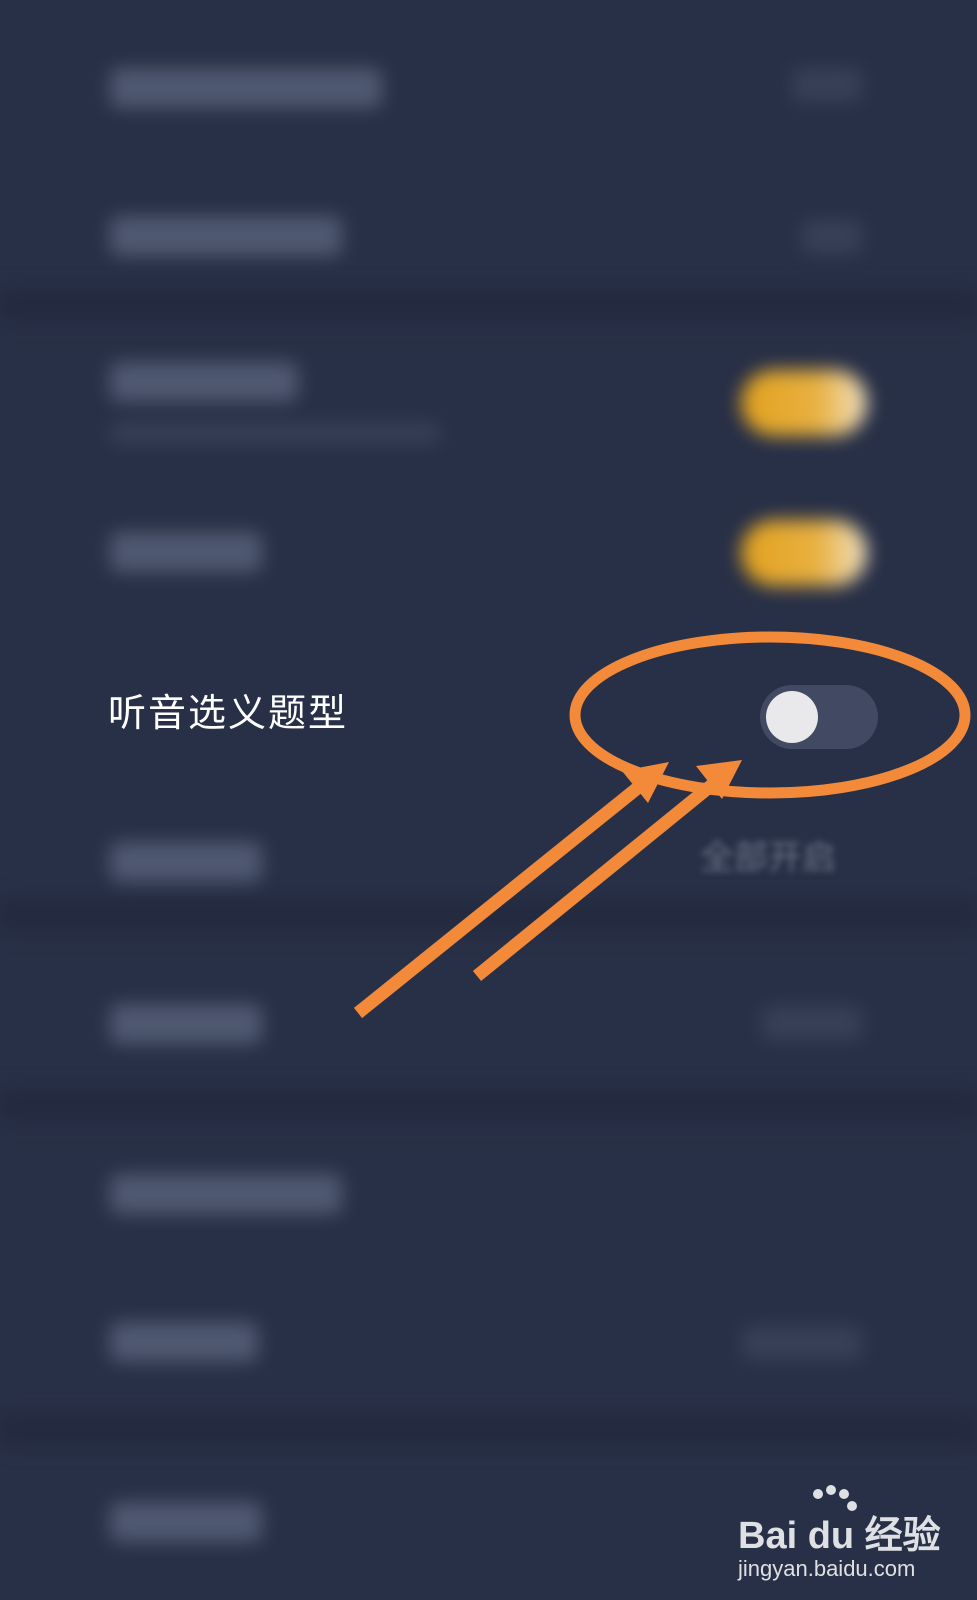 This screenshot has width=977, height=1600. Describe the element at coordinates (275, 433) in the screenshot. I see `blurred-subtitle` at that location.